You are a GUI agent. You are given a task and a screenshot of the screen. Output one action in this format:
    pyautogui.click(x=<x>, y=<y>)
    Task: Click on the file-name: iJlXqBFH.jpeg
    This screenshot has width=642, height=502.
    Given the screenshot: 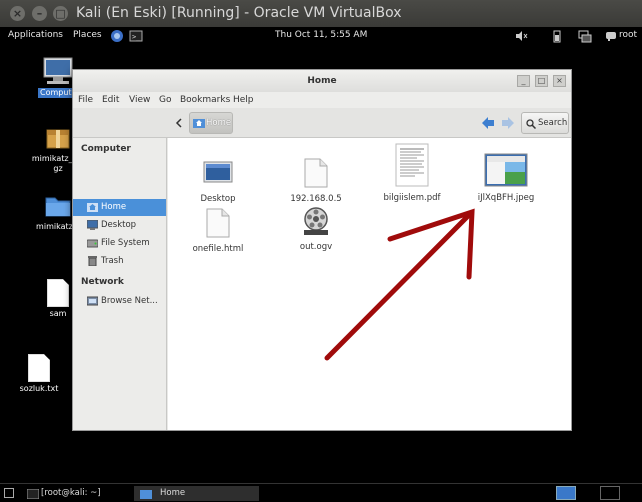 What is the action you would take?
    pyautogui.click(x=506, y=198)
    